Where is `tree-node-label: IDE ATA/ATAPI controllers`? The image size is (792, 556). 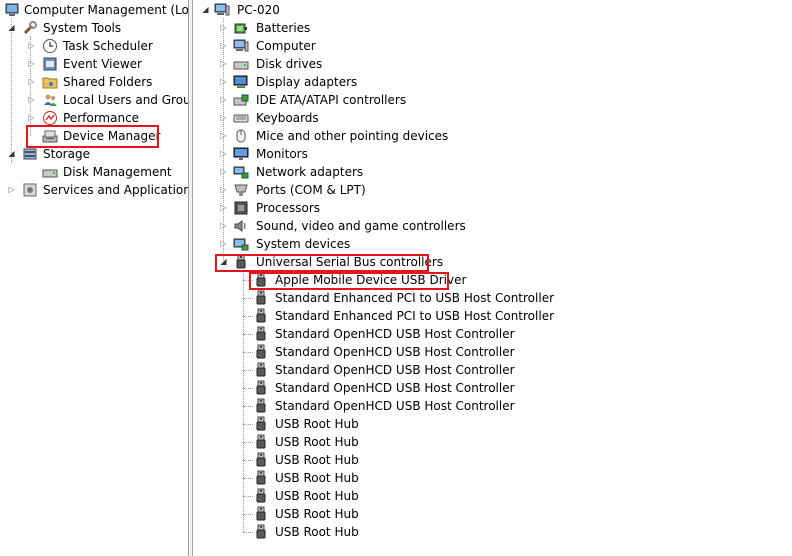 tree-node-label: IDE ATA/ATAPI controllers is located at coordinates (331, 100).